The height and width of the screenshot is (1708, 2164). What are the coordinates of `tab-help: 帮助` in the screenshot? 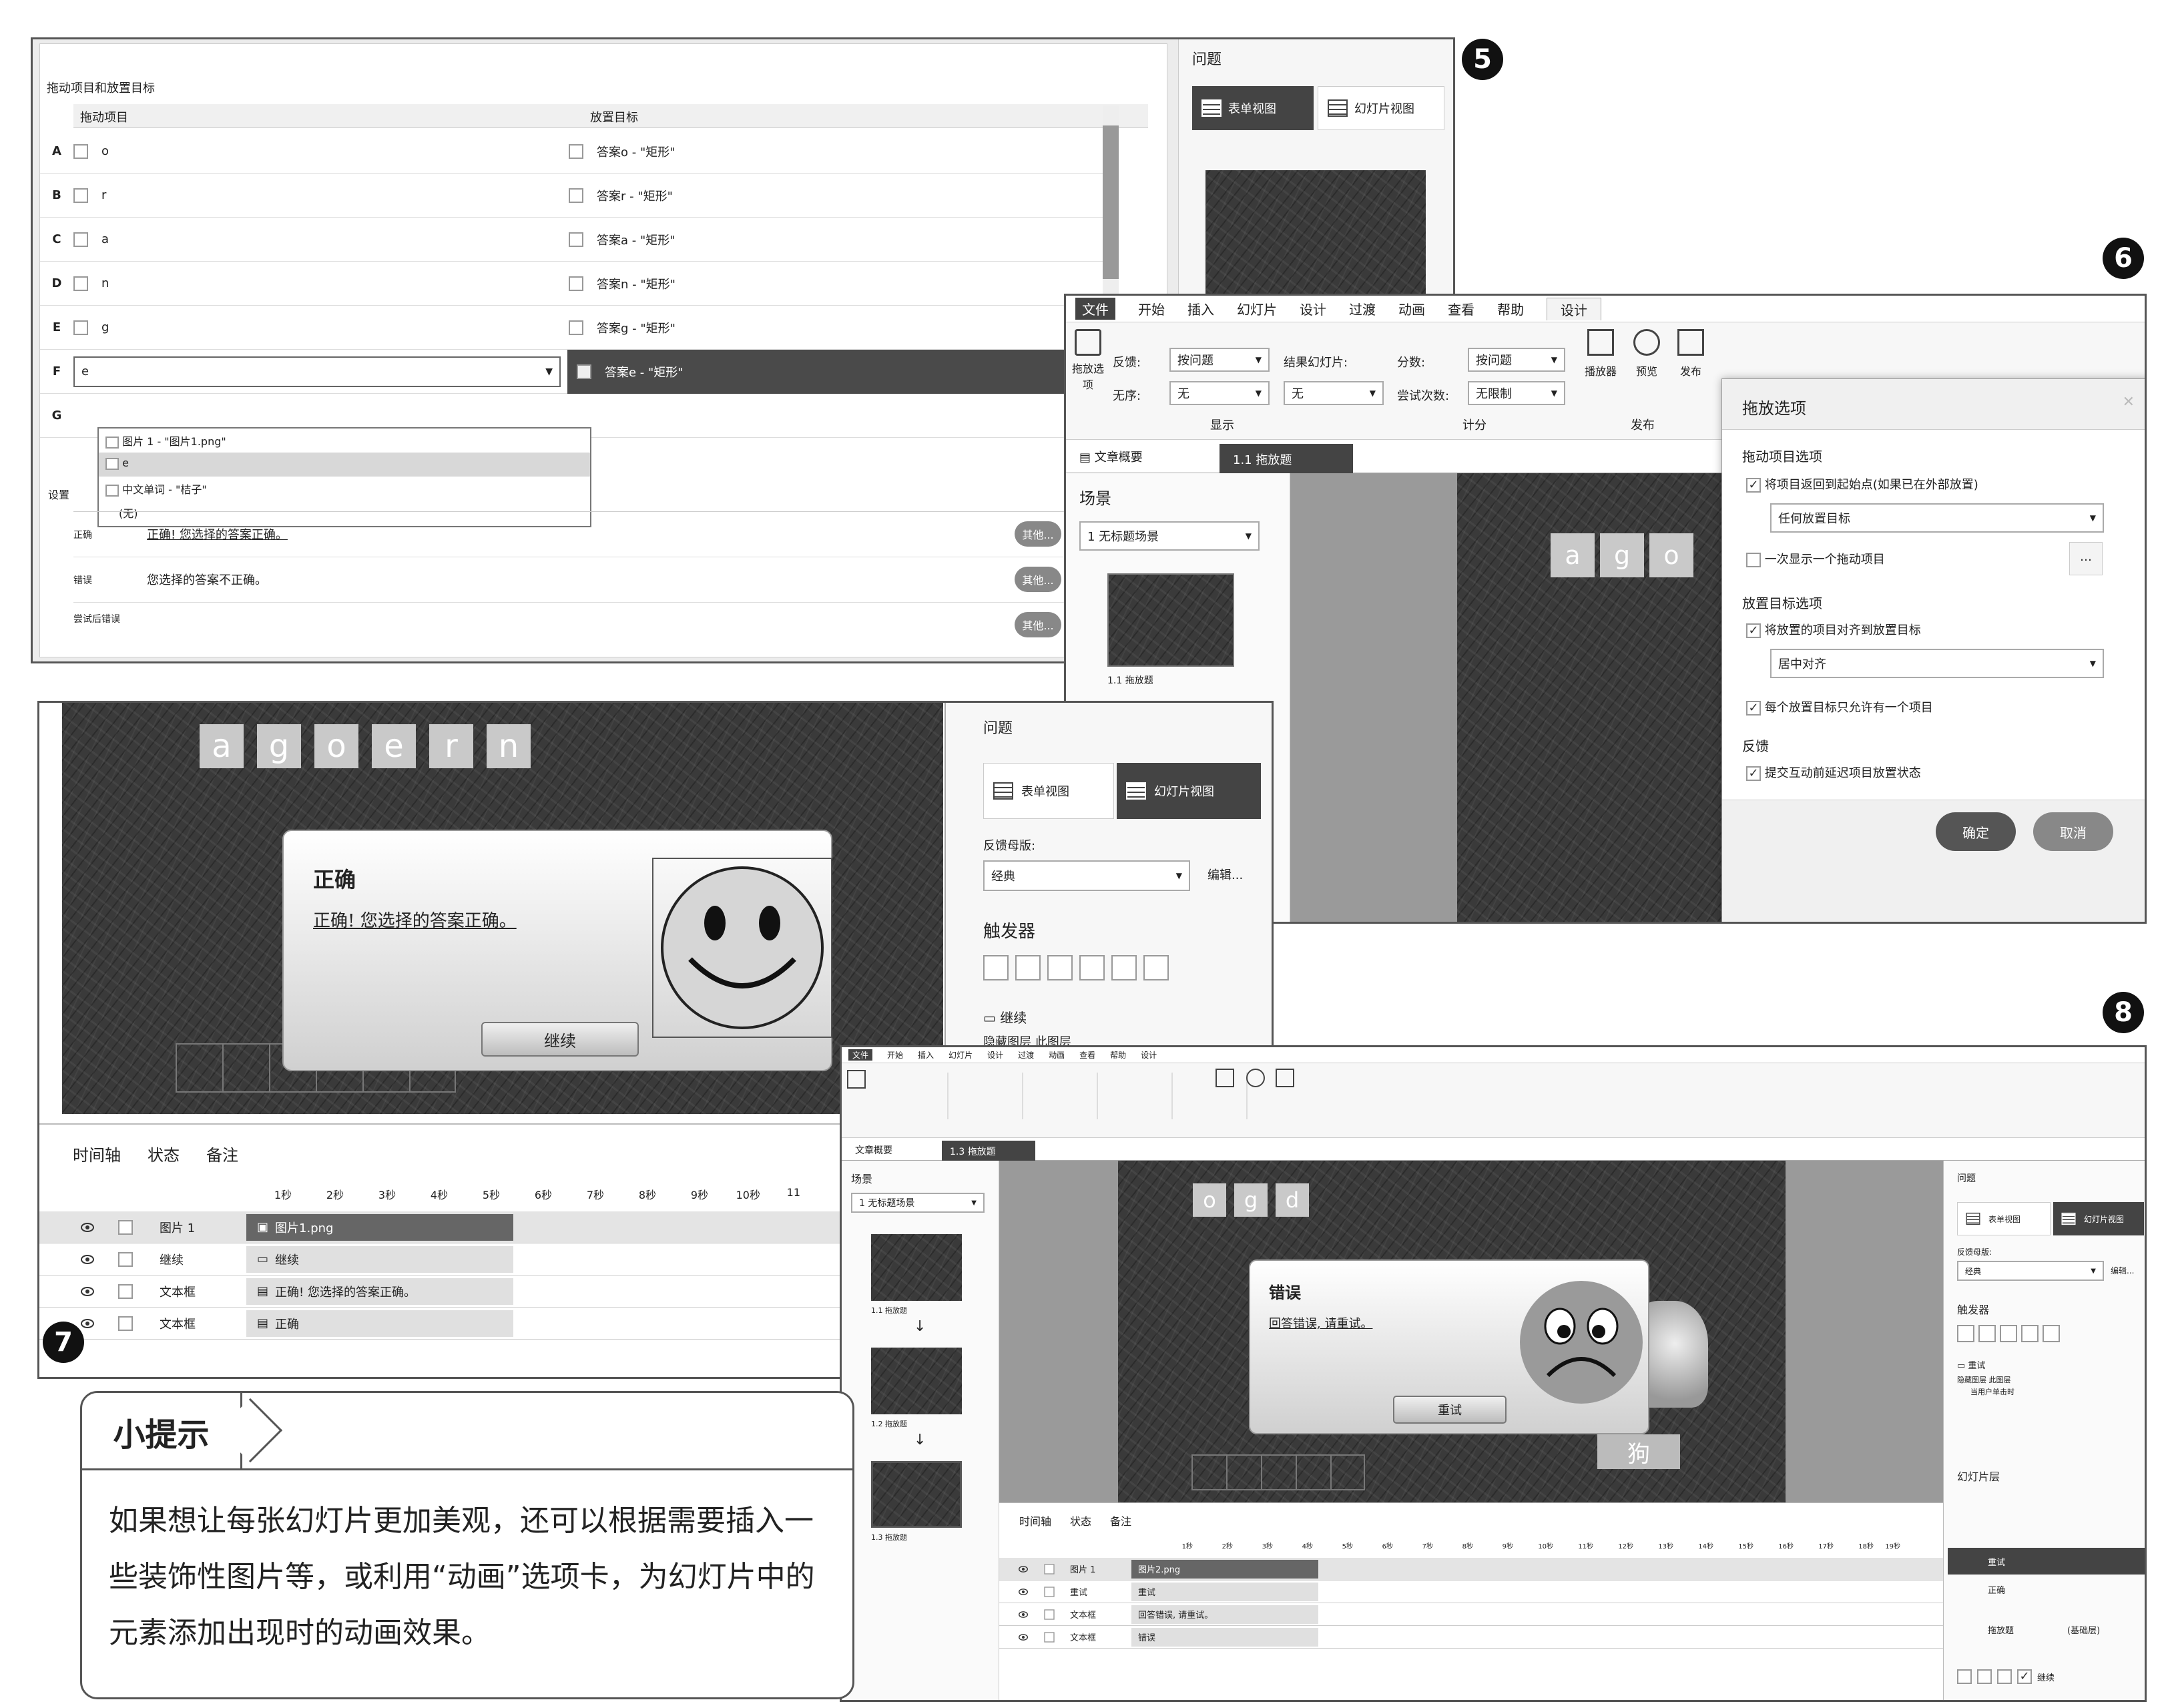 It's located at (1118, 1055).